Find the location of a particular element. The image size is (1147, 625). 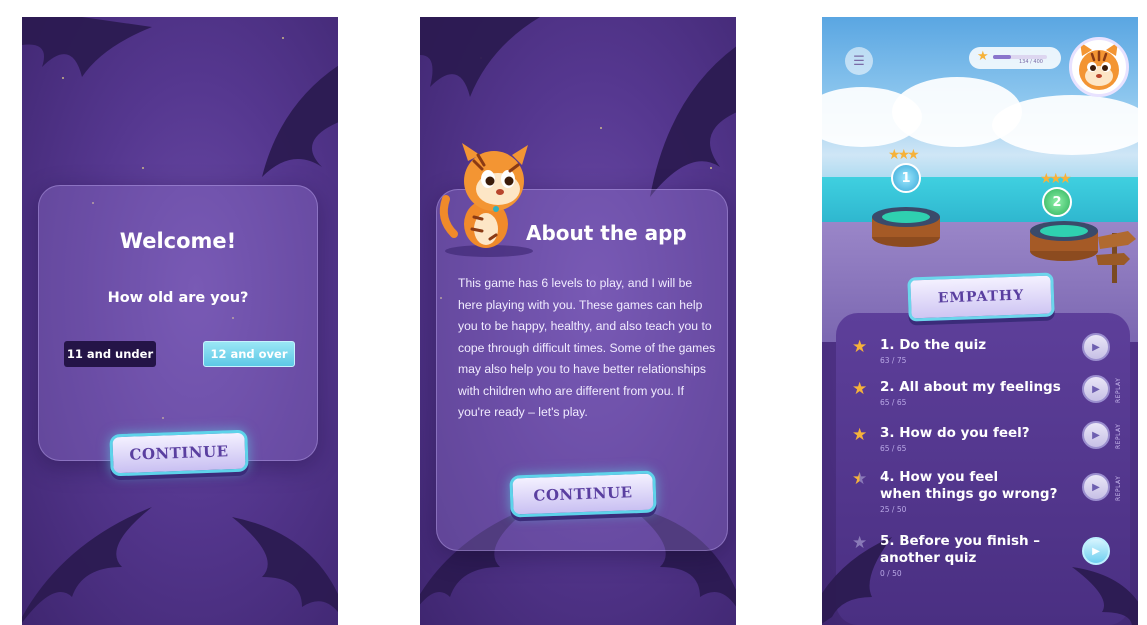

menu-button: ☰ is located at coordinates (859, 61).